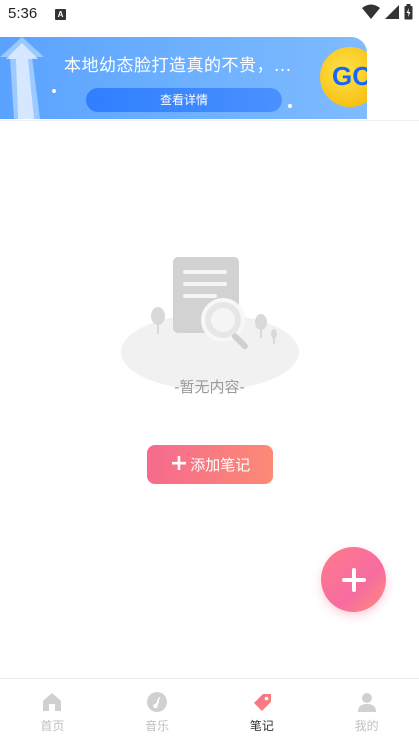  I want to click on status-bar: 5:36 A, so click(209, 15).